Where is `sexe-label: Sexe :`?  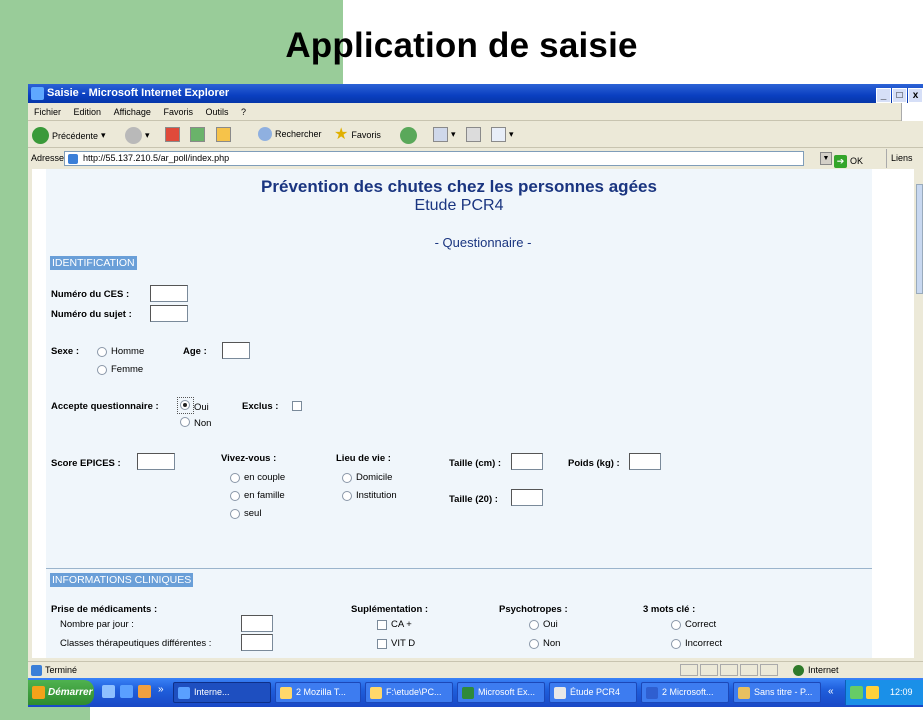
sexe-label: Sexe : is located at coordinates (65, 351).